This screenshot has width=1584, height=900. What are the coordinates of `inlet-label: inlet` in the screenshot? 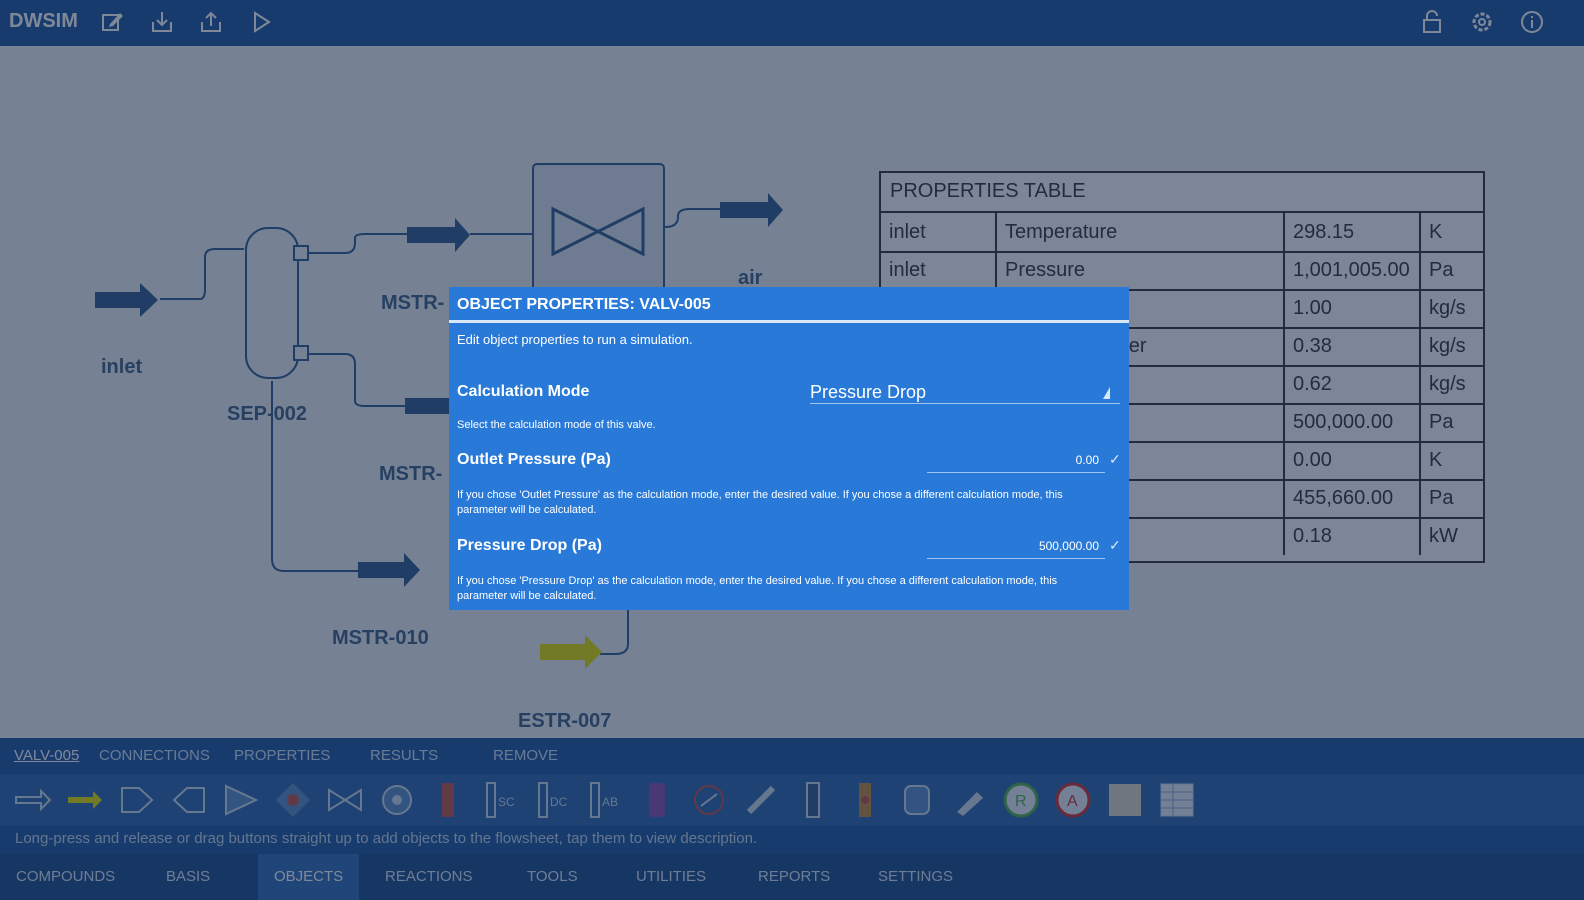 It's located at (122, 367).